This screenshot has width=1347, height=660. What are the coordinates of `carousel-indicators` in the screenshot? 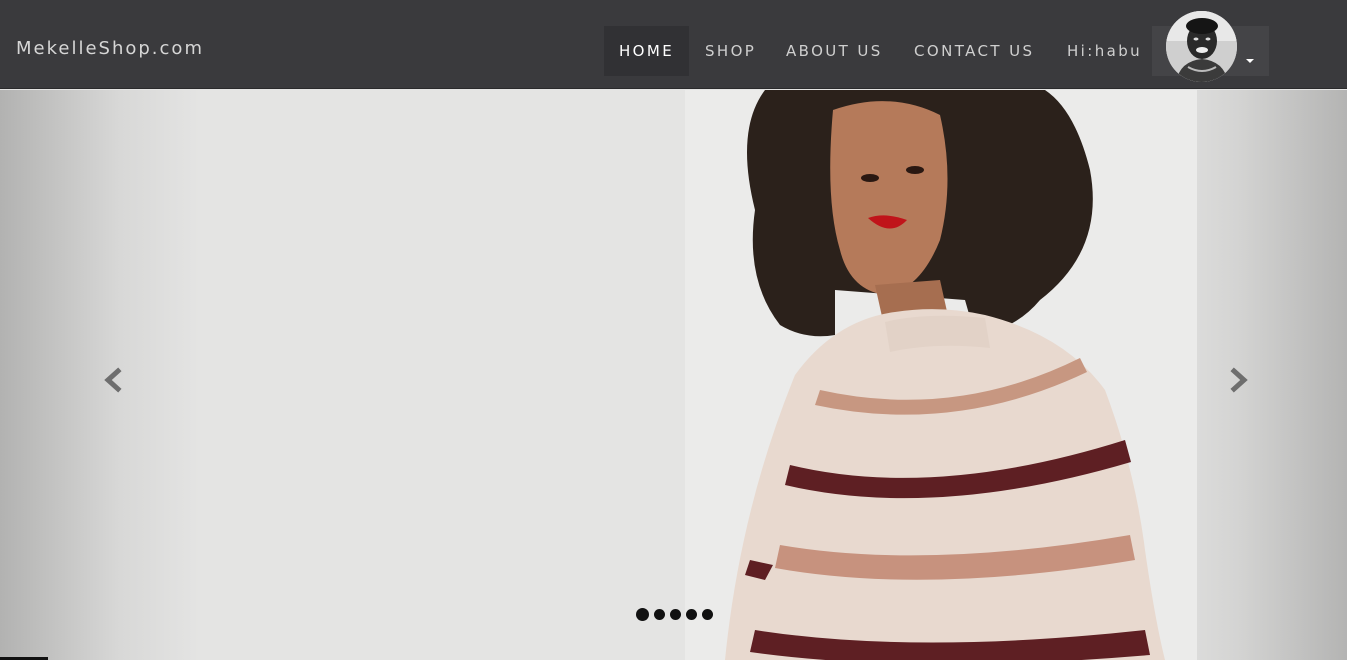 It's located at (674, 614).